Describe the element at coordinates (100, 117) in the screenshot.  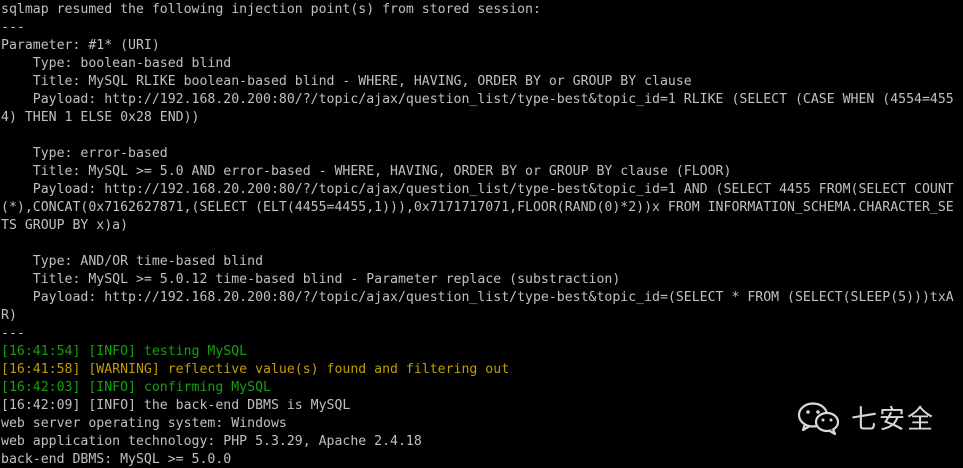
I see `terminal-line: 4) THEN 1 ELSE 0x28 END))` at that location.